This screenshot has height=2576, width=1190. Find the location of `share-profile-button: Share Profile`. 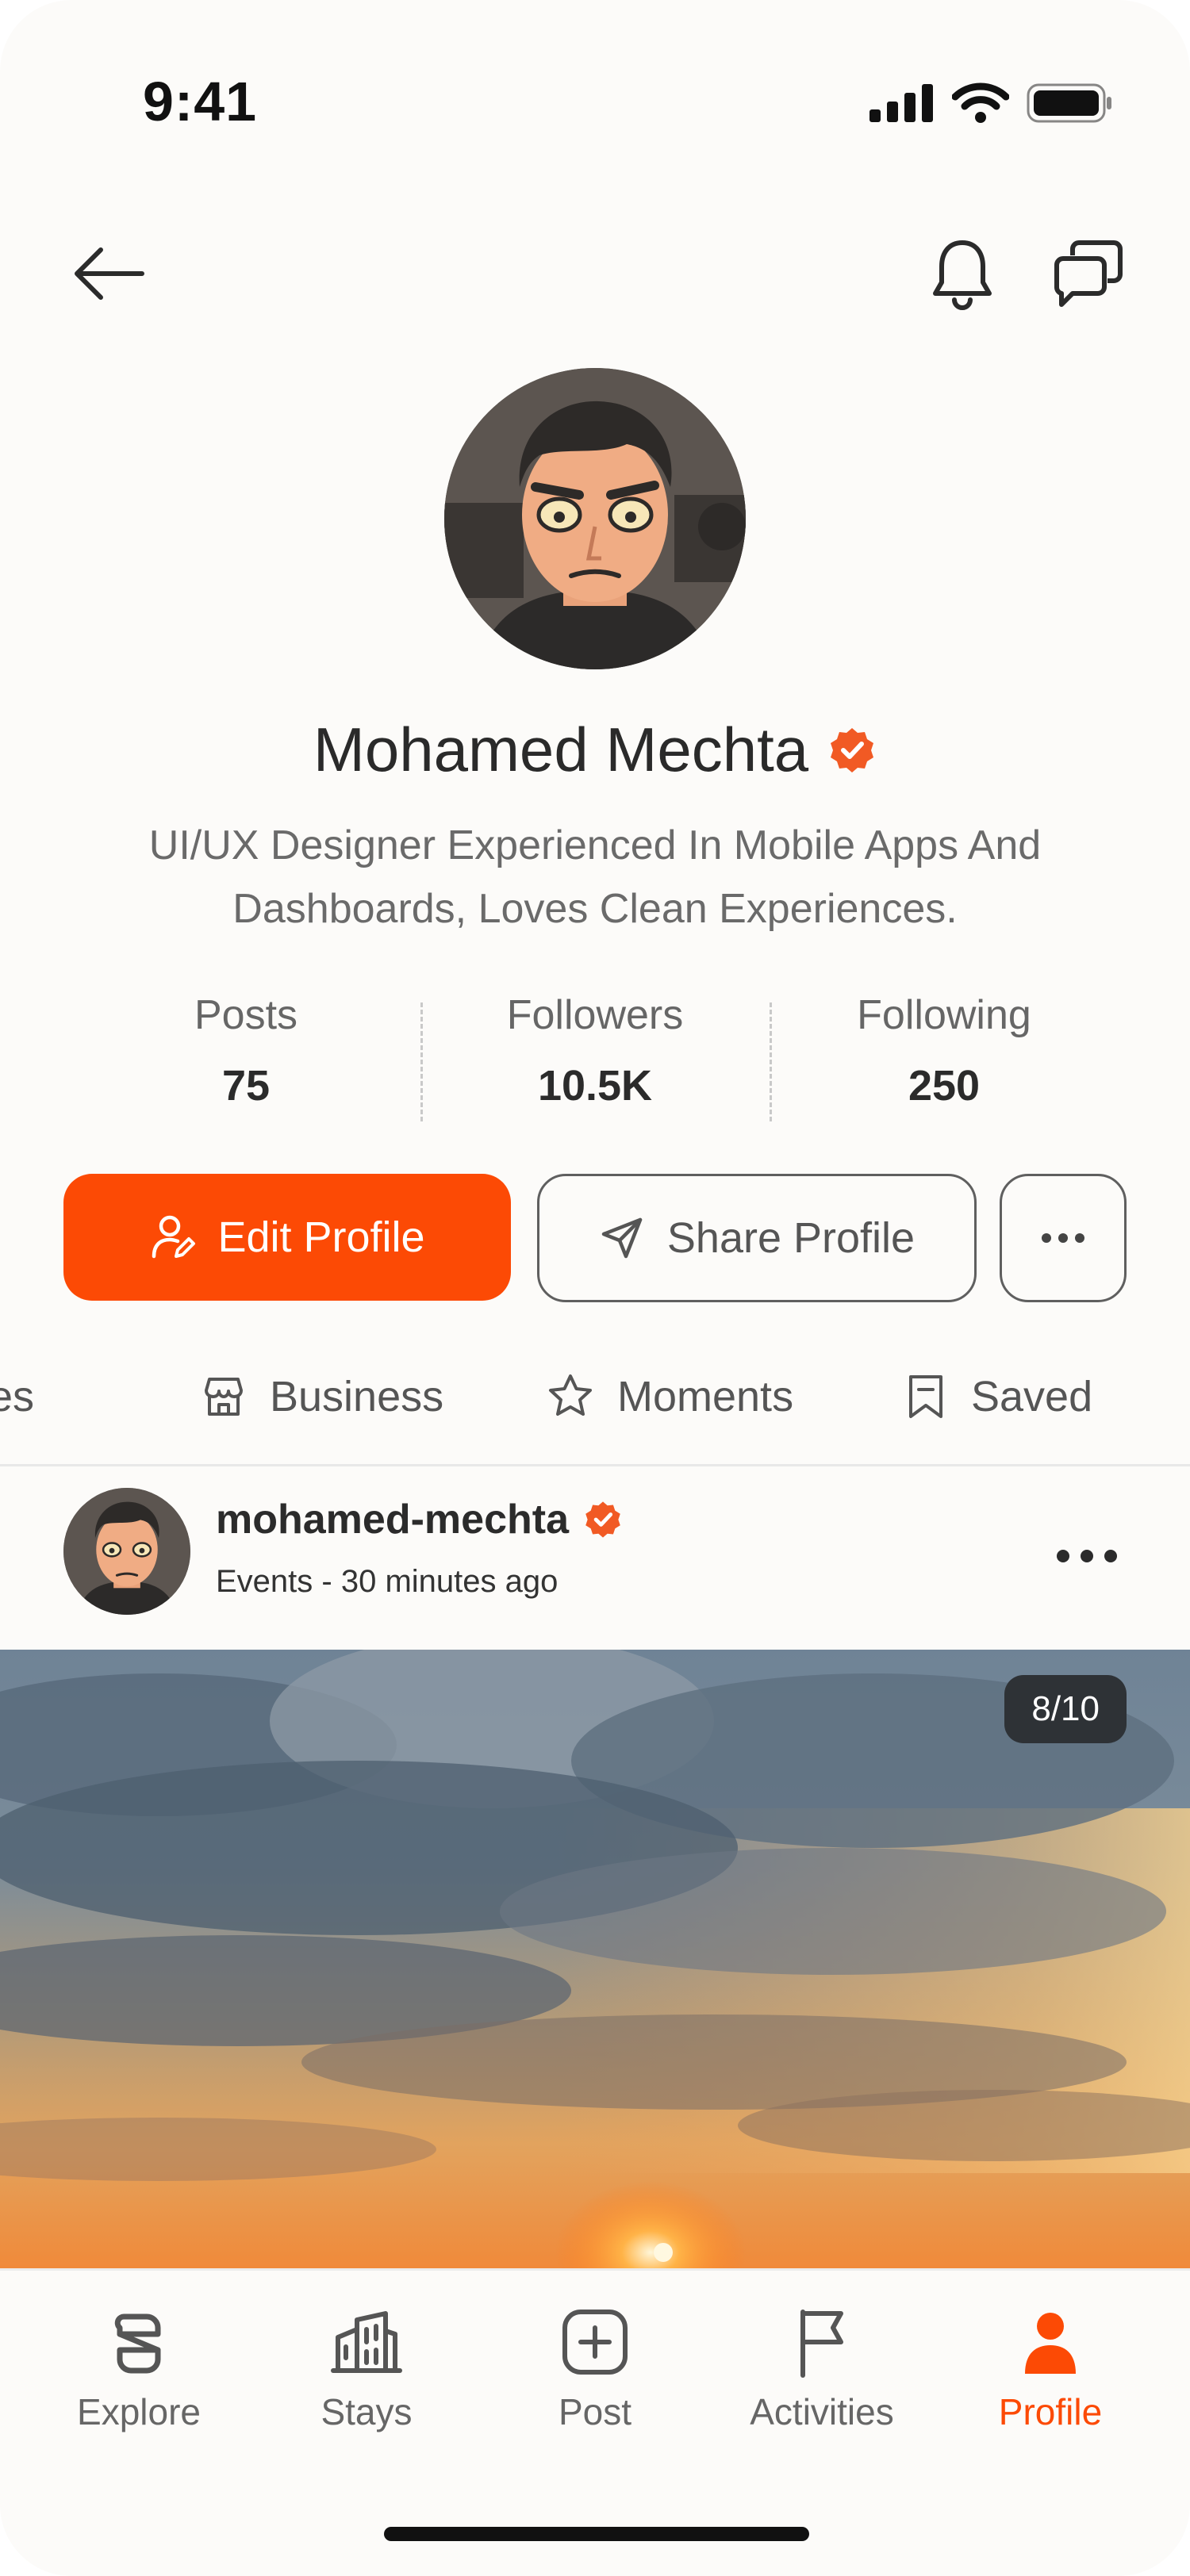

share-profile-button: Share Profile is located at coordinates (757, 1238).